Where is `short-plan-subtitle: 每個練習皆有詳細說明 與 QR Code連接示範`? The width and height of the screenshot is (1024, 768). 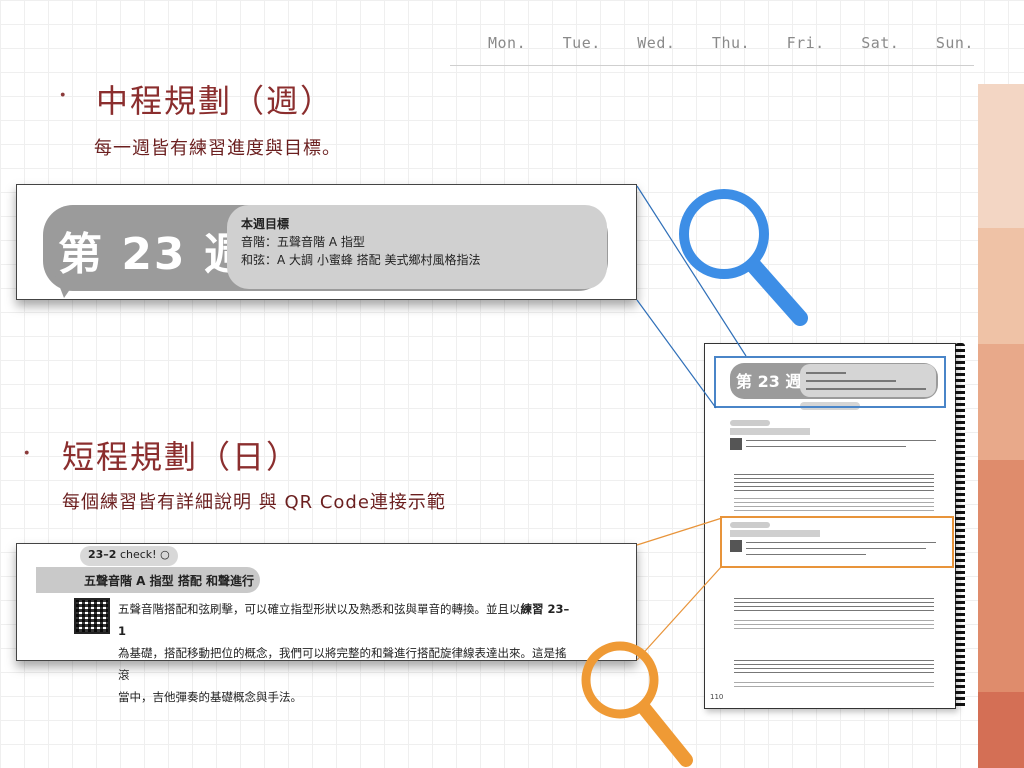 short-plan-subtitle: 每個練習皆有詳細說明 與 QR Code連接示範 is located at coordinates (254, 502).